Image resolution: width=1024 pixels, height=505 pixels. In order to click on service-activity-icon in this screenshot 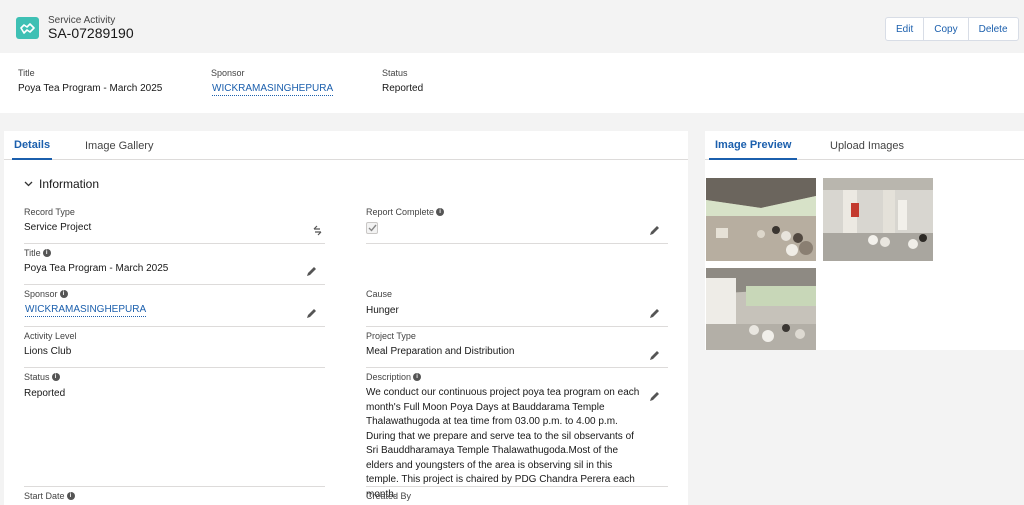, I will do `click(27, 28)`.